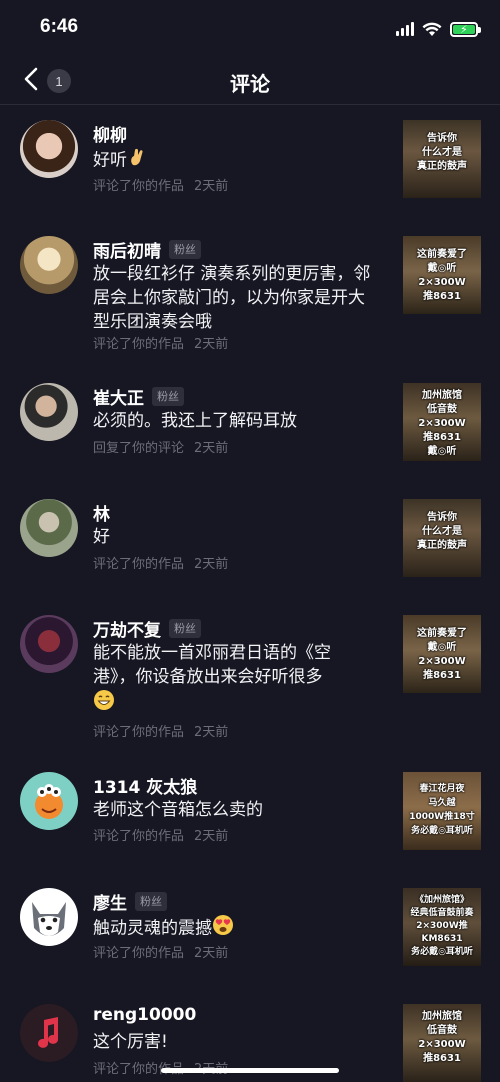  I want to click on username-text: 柳柳, so click(110, 136).